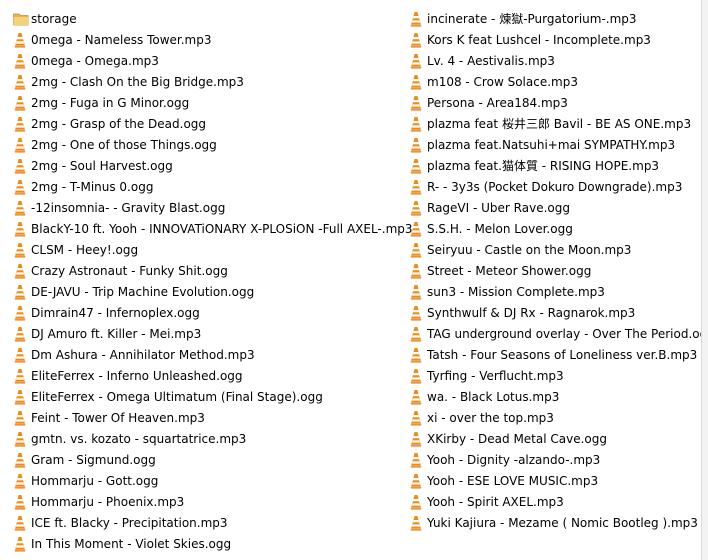 This screenshot has width=708, height=560. What do you see at coordinates (548, 375) in the screenshot?
I see `file-item: Tyrfing - Verflucht.mp3` at bounding box center [548, 375].